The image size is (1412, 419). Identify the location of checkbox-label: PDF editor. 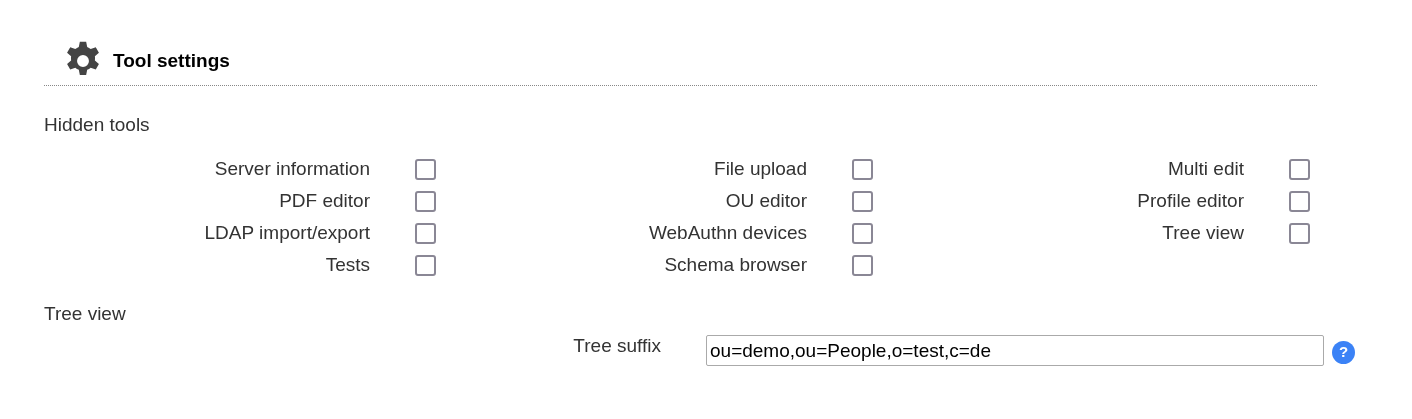
(324, 200).